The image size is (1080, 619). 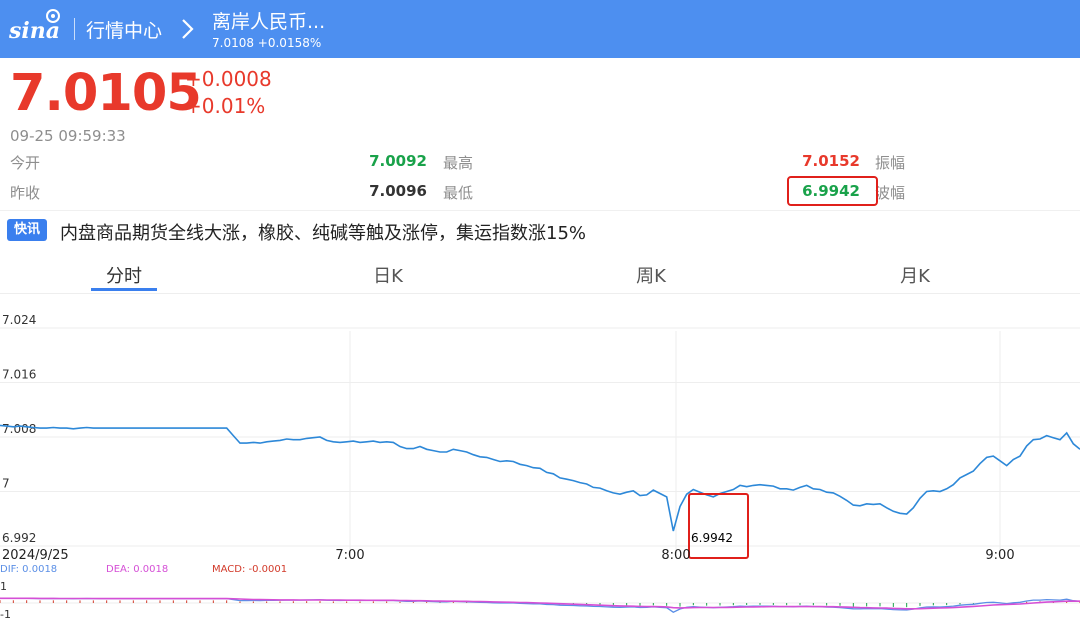 What do you see at coordinates (675, 555) in the screenshot?
I see `x-tick-label: 8:00` at bounding box center [675, 555].